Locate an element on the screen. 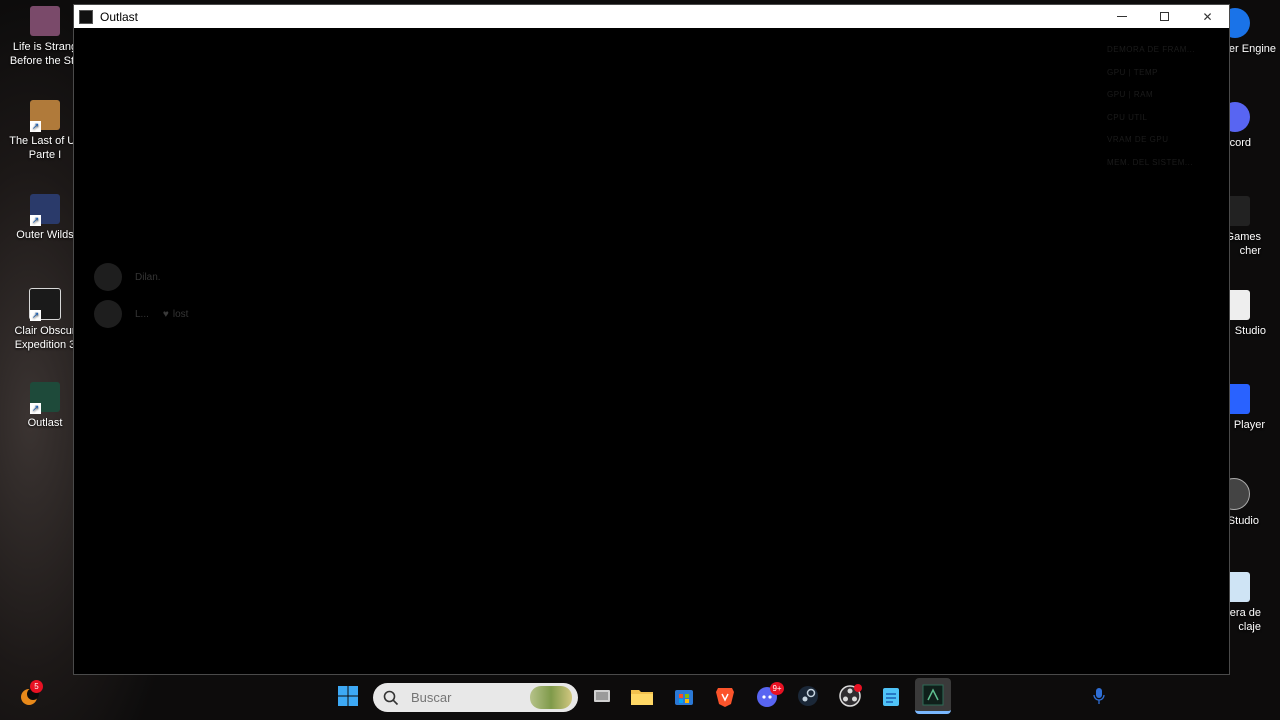 Image resolution: width=1280 pixels, height=720 pixels. overlay-line: GPU | RAM is located at coordinates (1130, 94).